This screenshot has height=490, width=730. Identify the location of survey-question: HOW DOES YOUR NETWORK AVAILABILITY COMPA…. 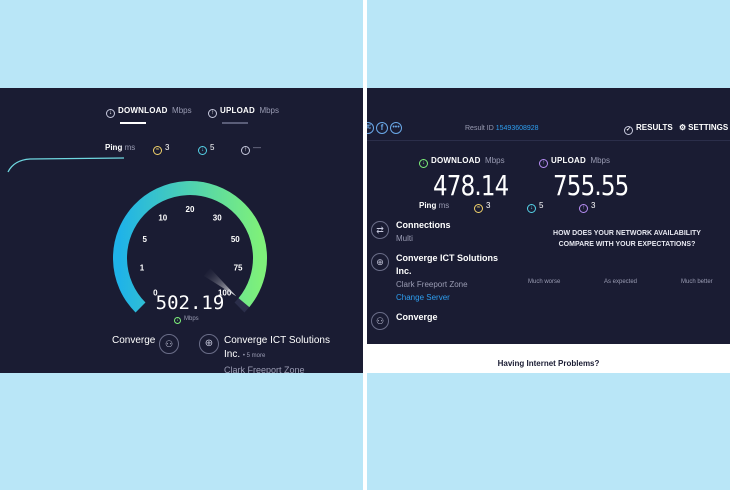
(627, 239).